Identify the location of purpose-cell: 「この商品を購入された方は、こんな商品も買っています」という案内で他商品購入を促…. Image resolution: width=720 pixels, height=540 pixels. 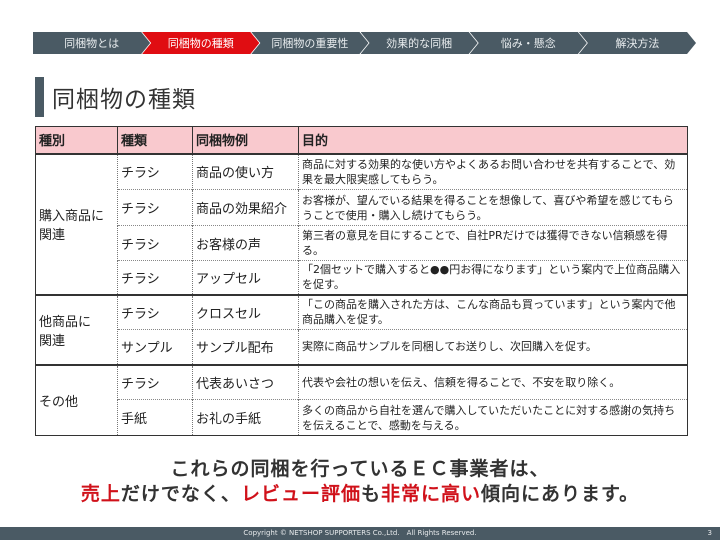
(493, 311).